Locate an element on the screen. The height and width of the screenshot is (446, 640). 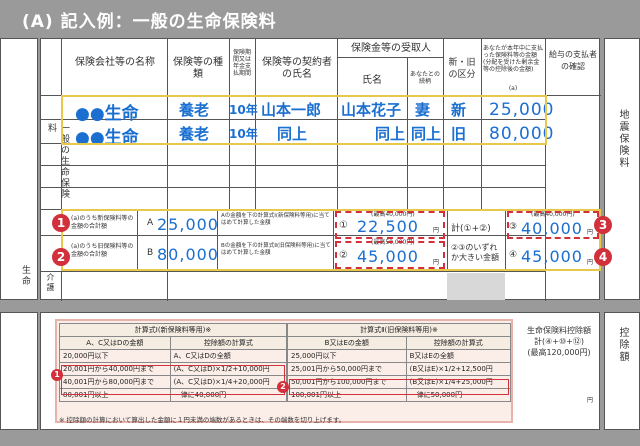
header-type: 保険等の種類 is located at coordinates (198, 68).